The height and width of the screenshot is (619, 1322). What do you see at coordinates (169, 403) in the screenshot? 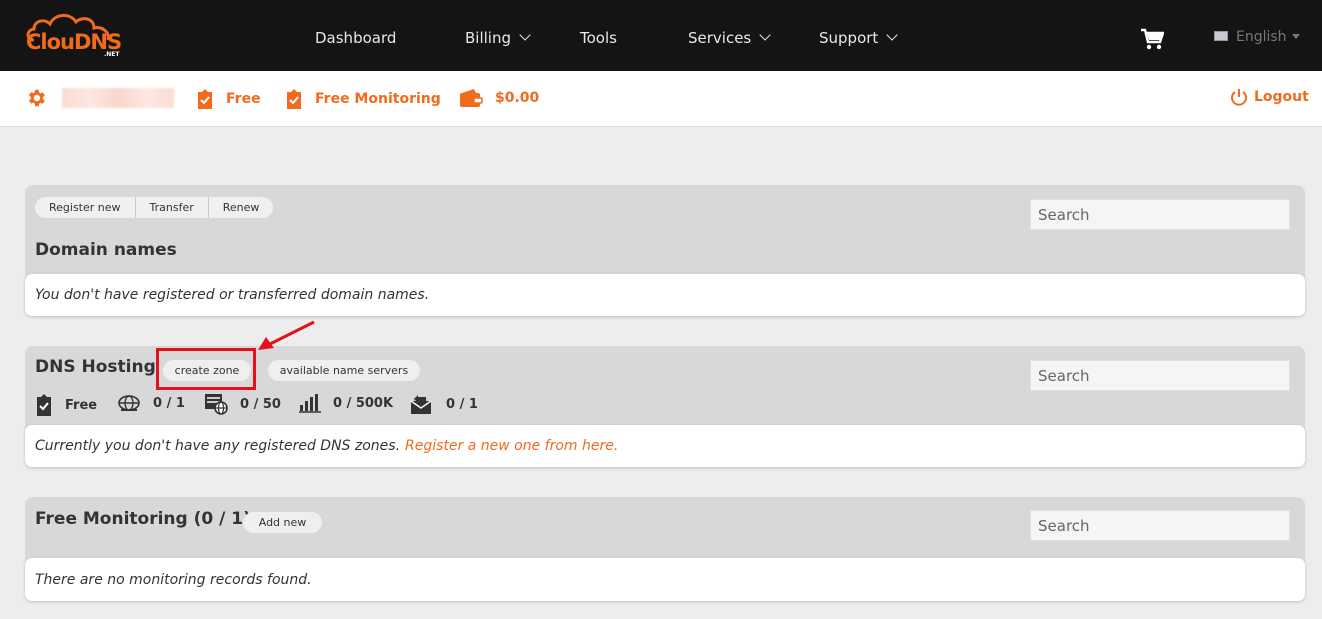
I see `dns-zones-value: 0 / 1` at bounding box center [169, 403].